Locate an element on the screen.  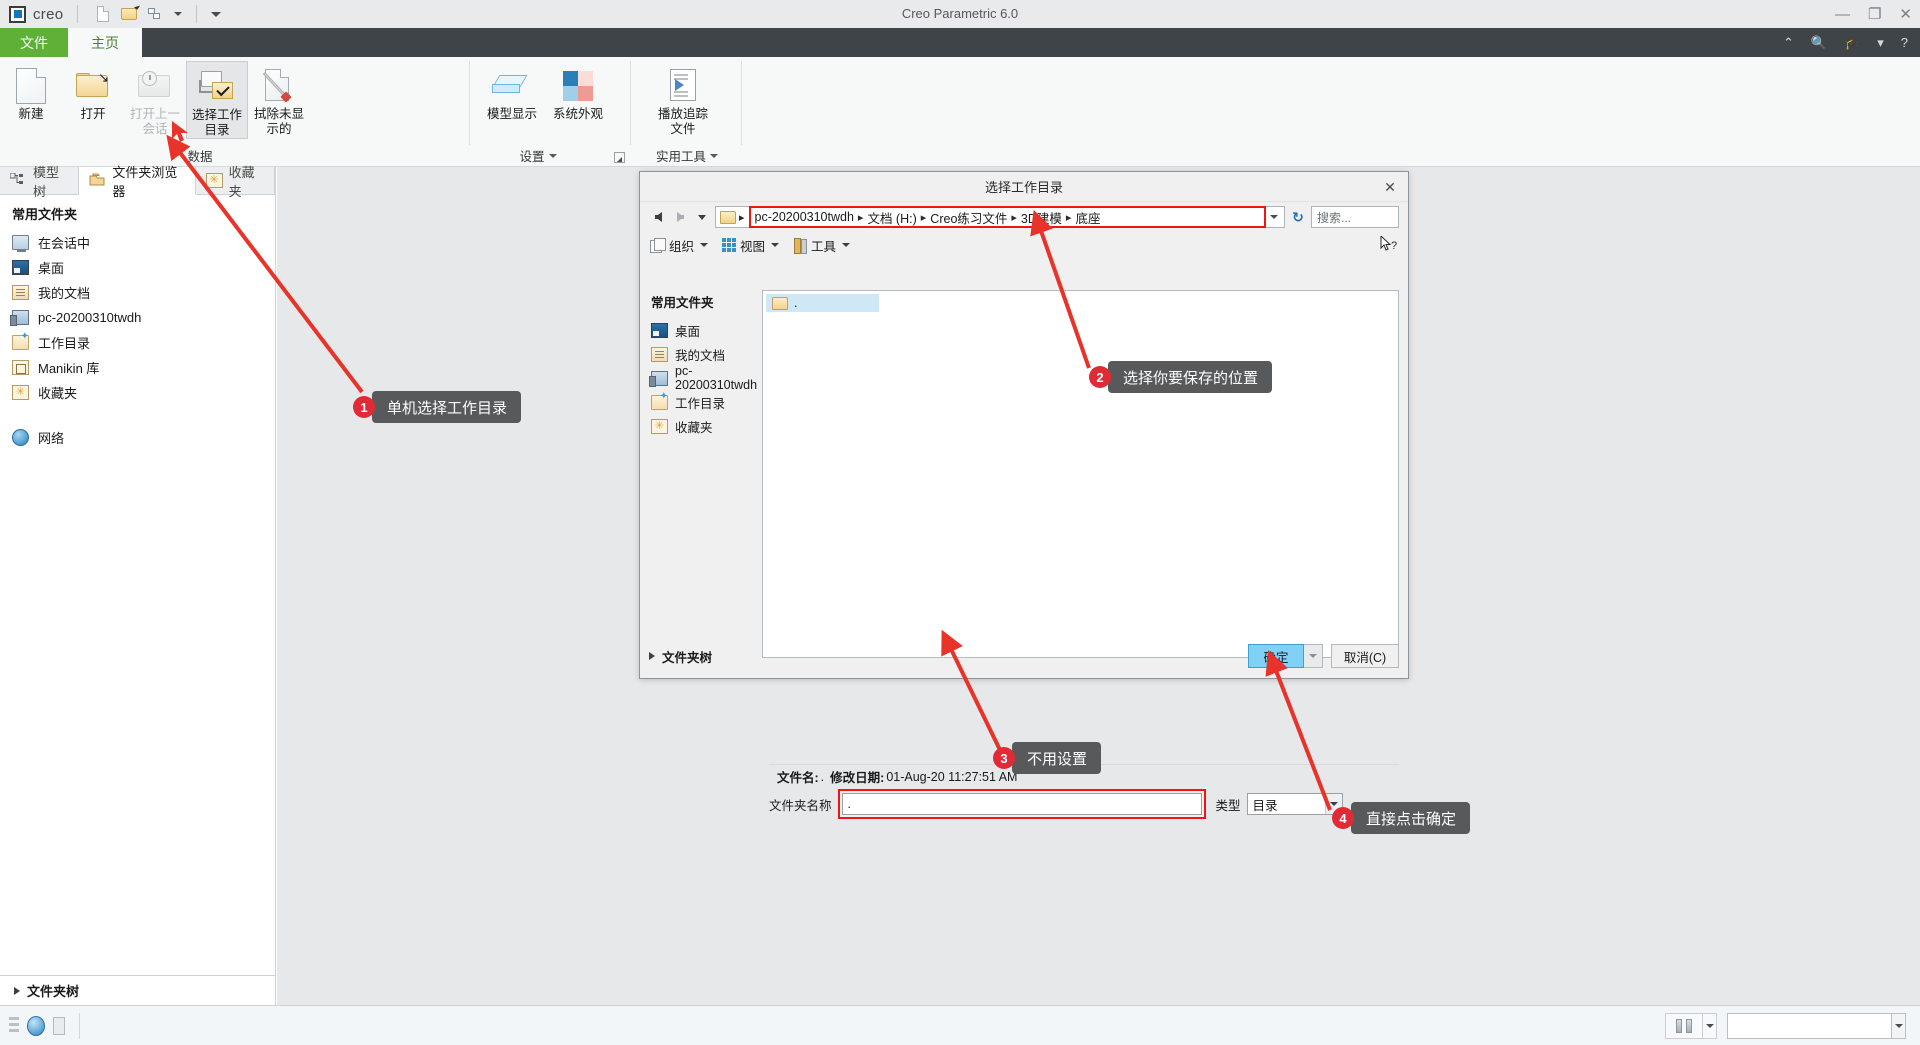
ribbon-button-erase-not-displayed: 拭除未显 示的 is located at coordinates (279, 99).